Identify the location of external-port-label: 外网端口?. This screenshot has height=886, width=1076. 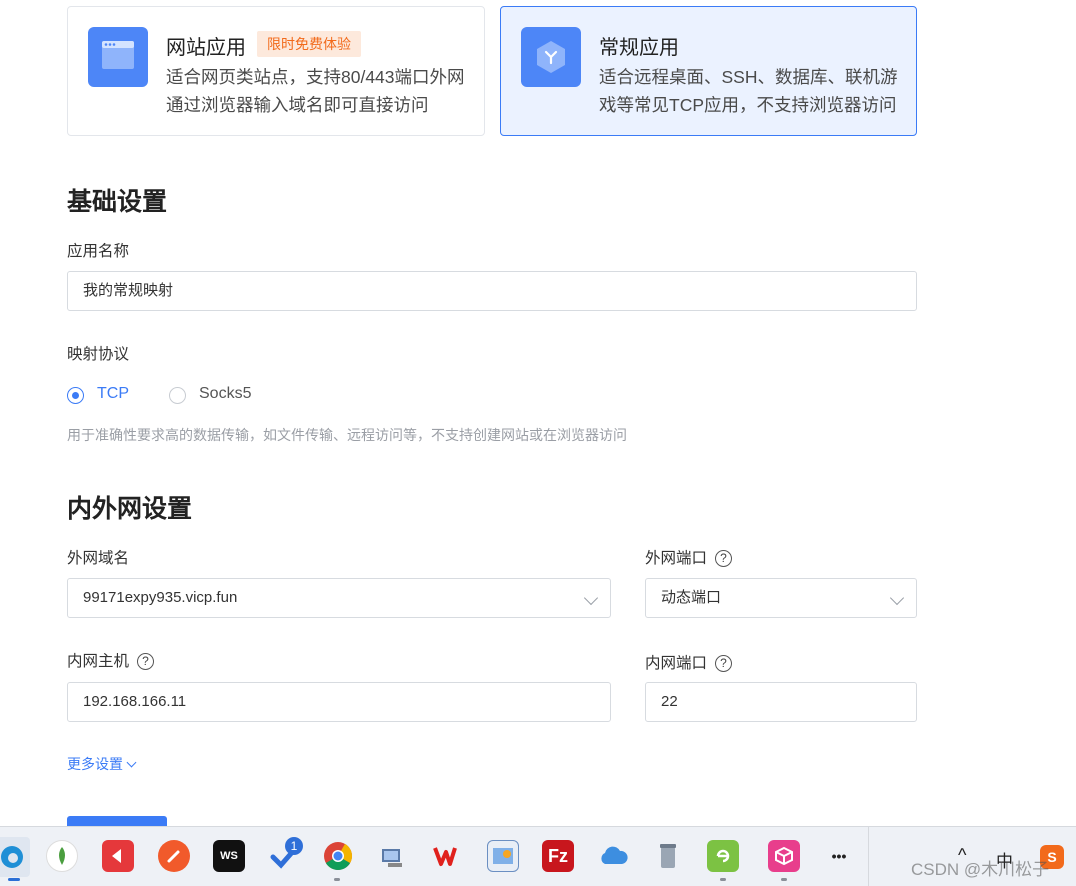
(689, 557).